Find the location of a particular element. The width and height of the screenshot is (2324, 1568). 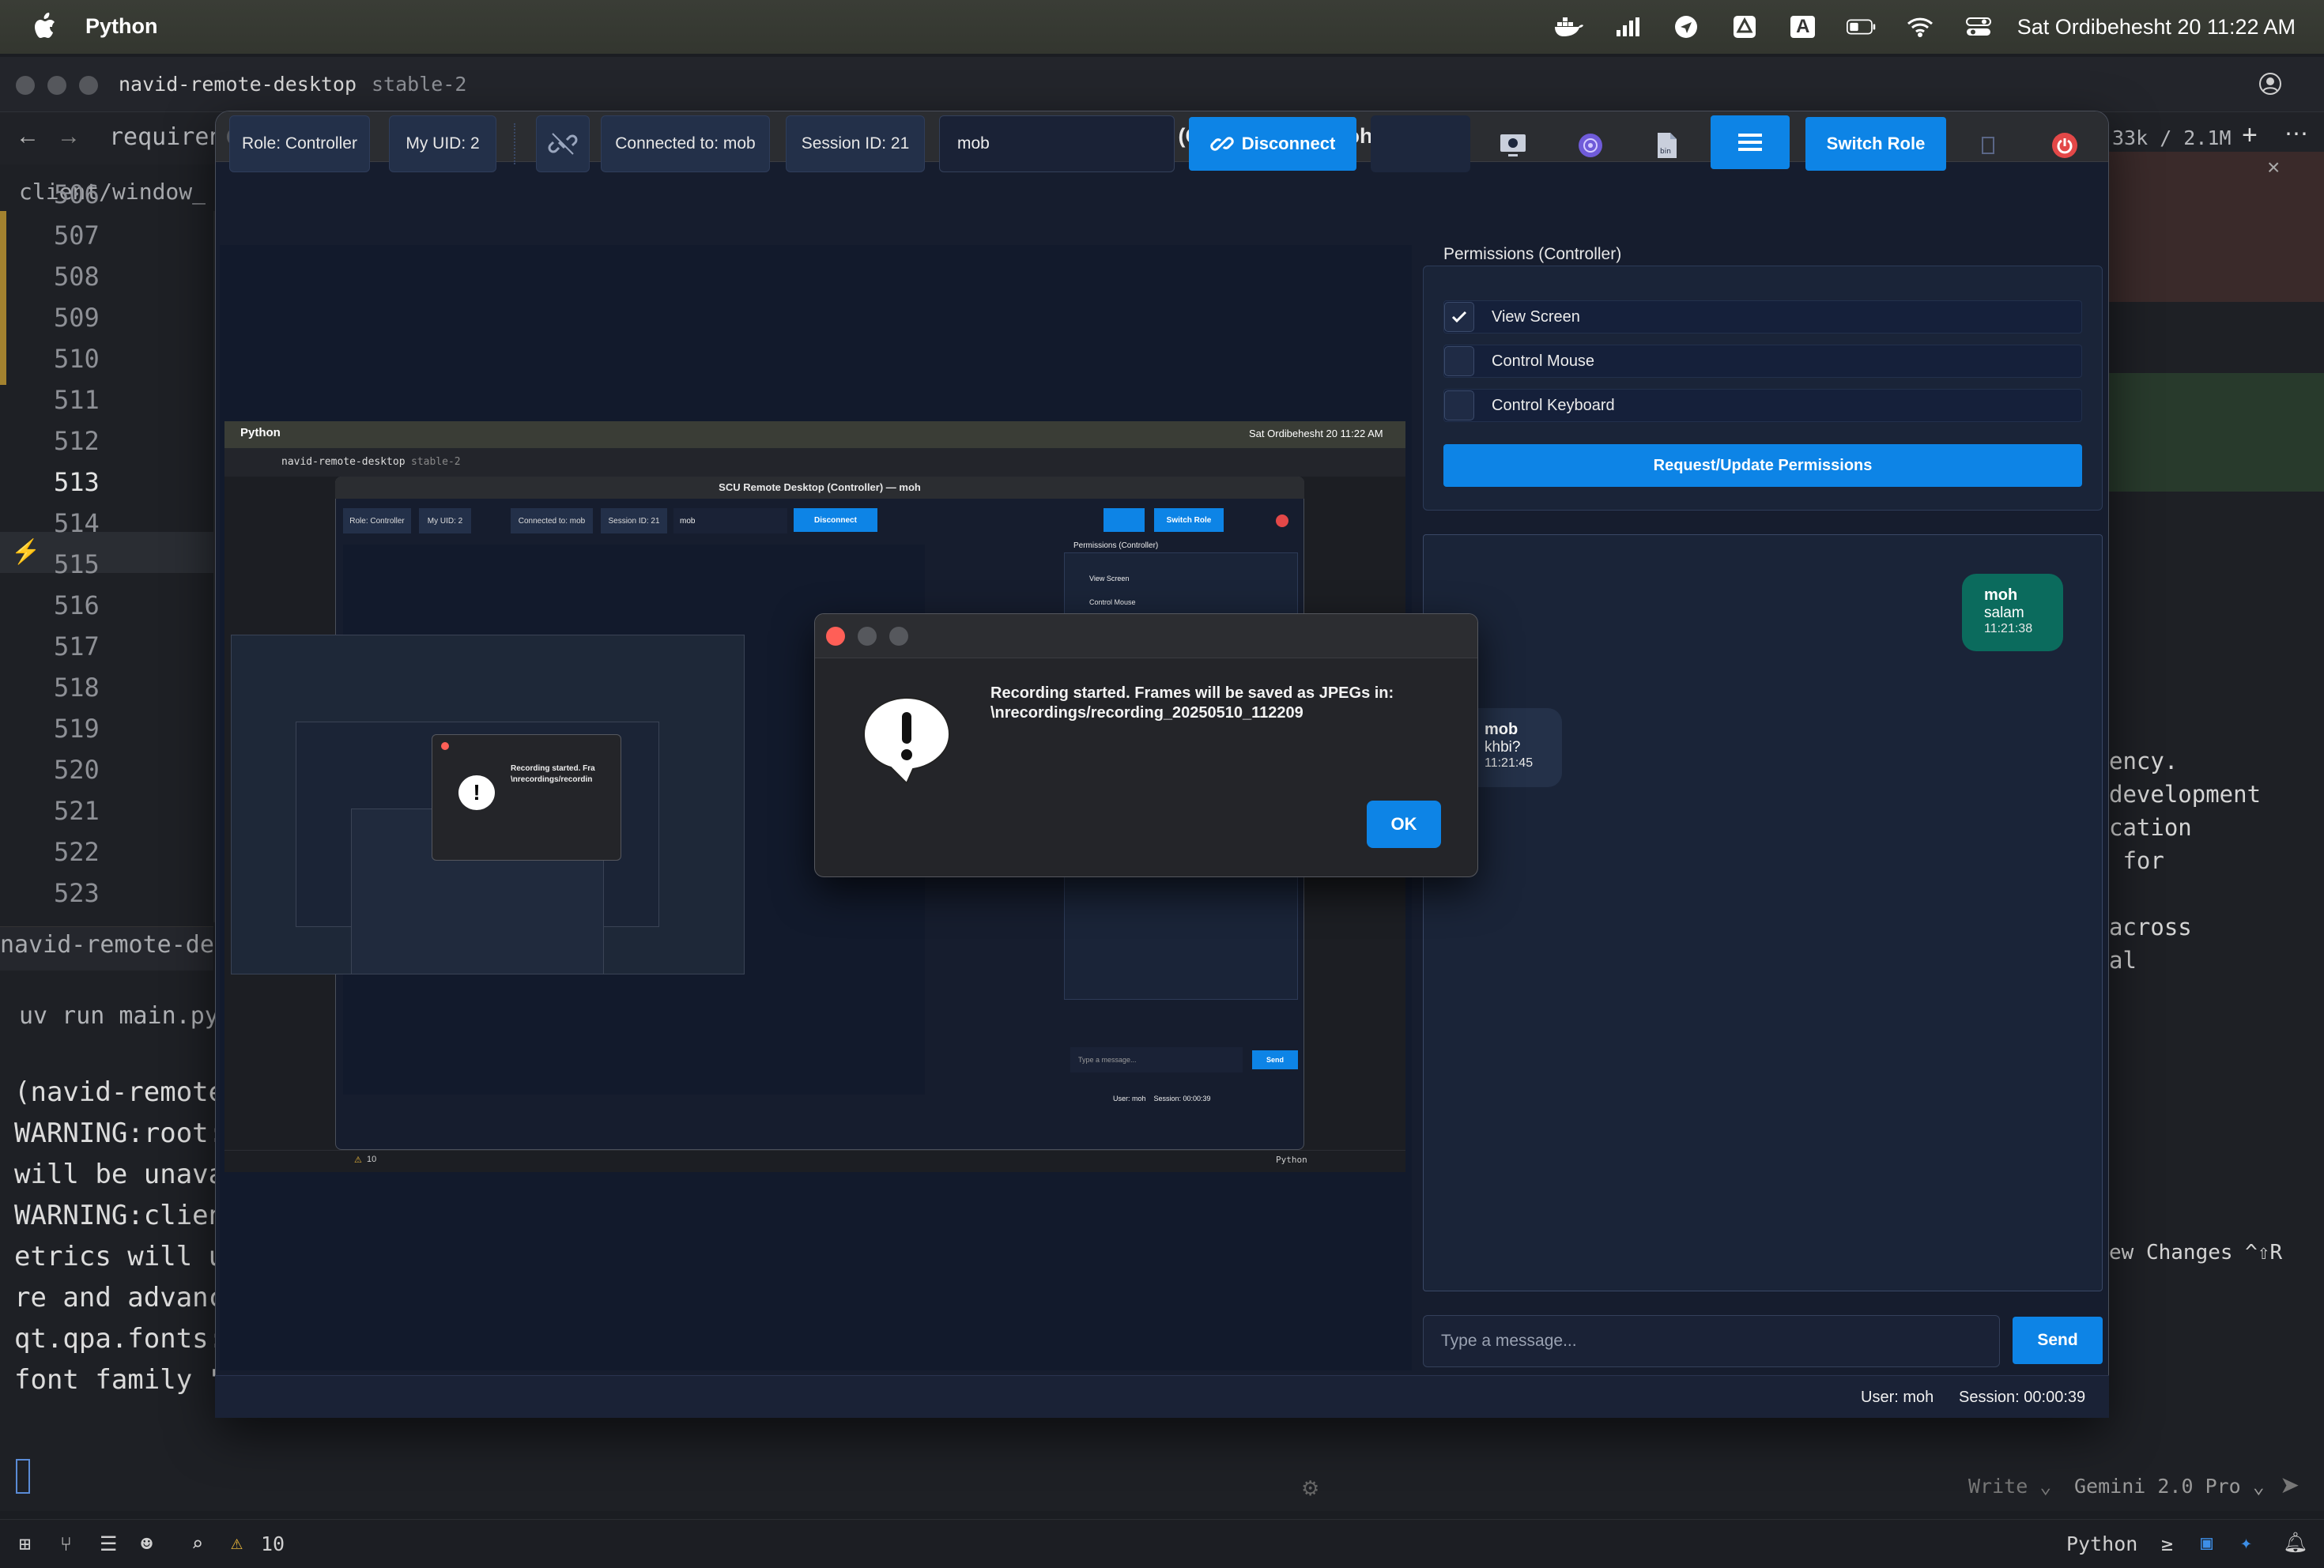

connected-label: Connected to: mob is located at coordinates (685, 143).